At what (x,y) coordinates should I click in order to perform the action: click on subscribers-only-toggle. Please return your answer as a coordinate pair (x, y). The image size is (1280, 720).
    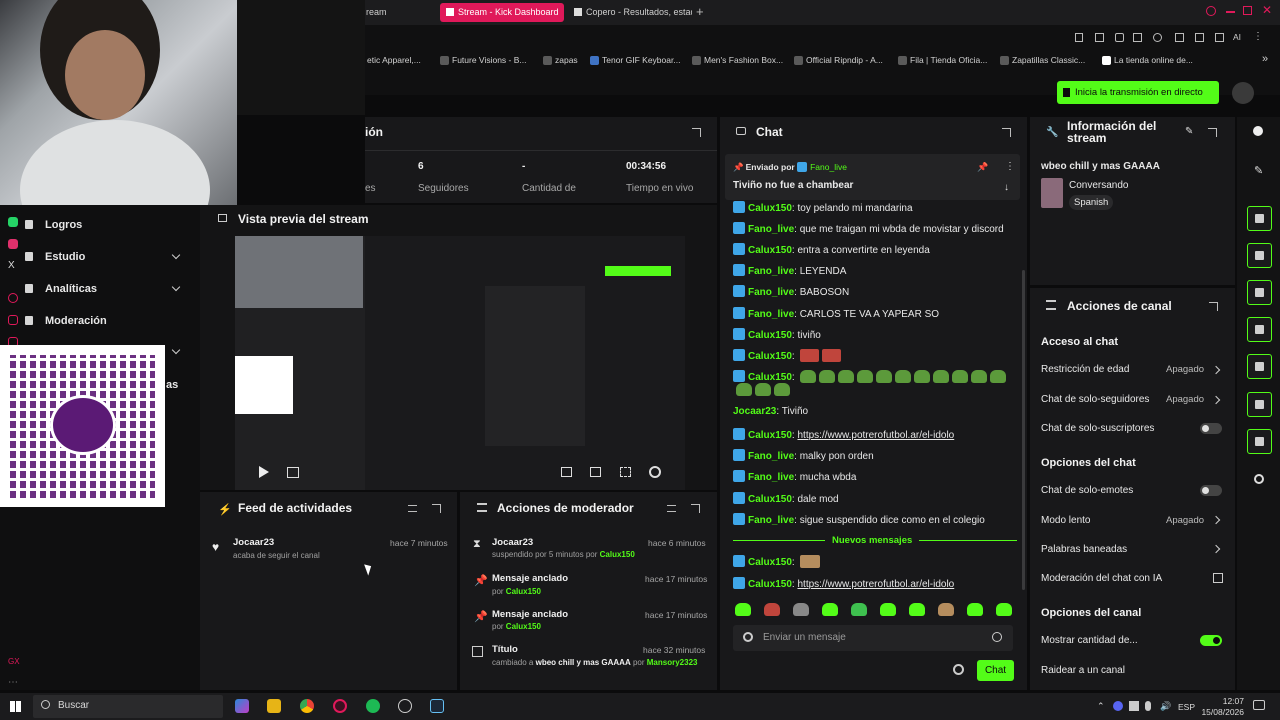
    Looking at the image, I should click on (1211, 428).